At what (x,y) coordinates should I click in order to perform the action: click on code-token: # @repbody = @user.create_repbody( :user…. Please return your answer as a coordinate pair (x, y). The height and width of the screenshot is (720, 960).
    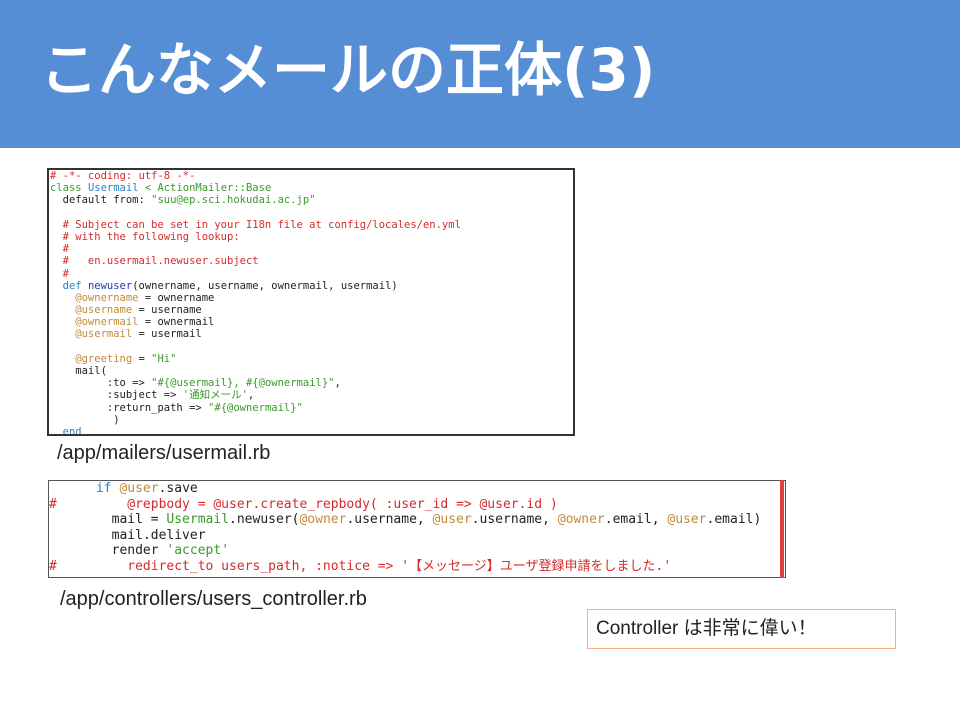
    Looking at the image, I should click on (303, 504).